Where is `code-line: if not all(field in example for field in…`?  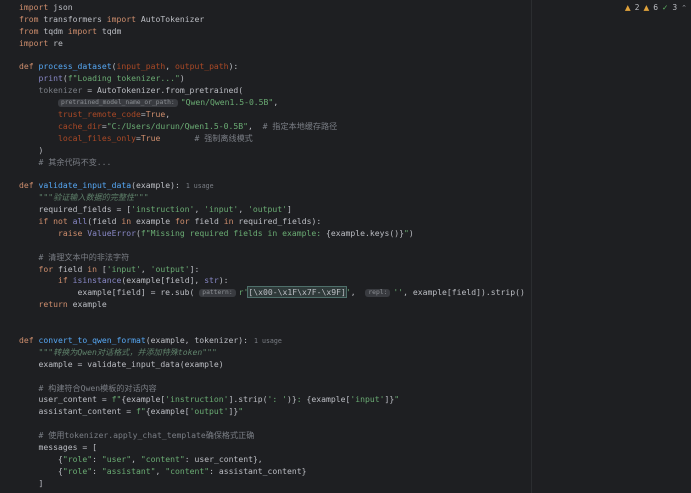 code-line: if not all(field in example for field in… is located at coordinates (272, 222).